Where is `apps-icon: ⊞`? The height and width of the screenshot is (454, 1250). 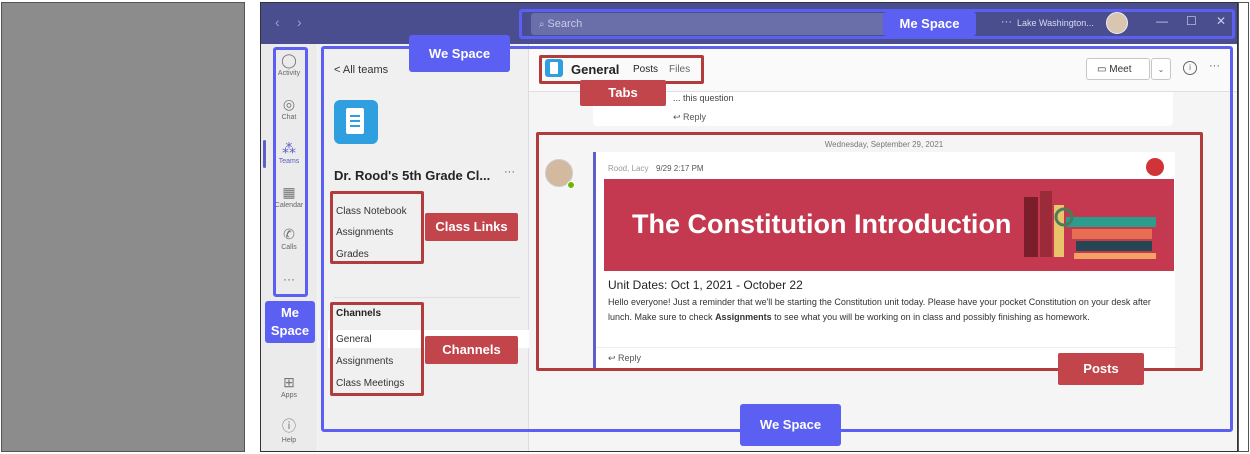
apps-icon: ⊞ is located at coordinates (289, 382).